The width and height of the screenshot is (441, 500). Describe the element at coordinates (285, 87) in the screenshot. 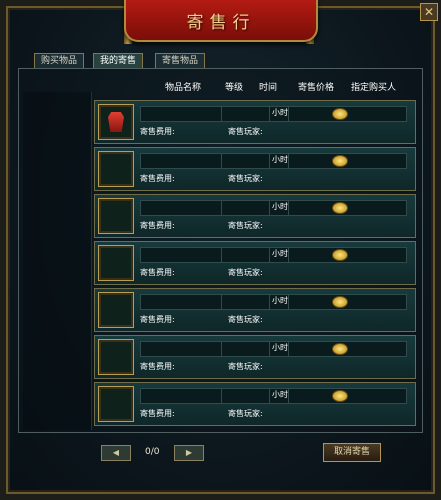

I see `table-header: 物品名称 等级 时间 寄售价格 指定购买人` at that location.